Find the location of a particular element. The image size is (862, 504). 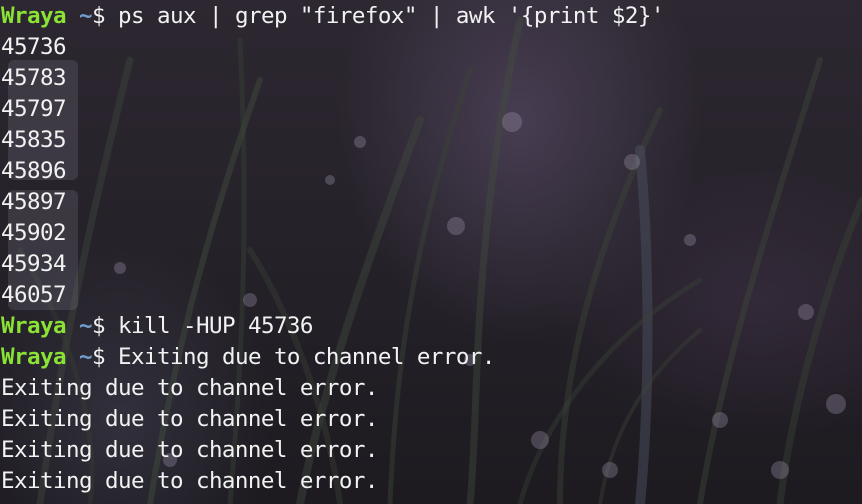

output-pid: 45736 is located at coordinates (34, 47).